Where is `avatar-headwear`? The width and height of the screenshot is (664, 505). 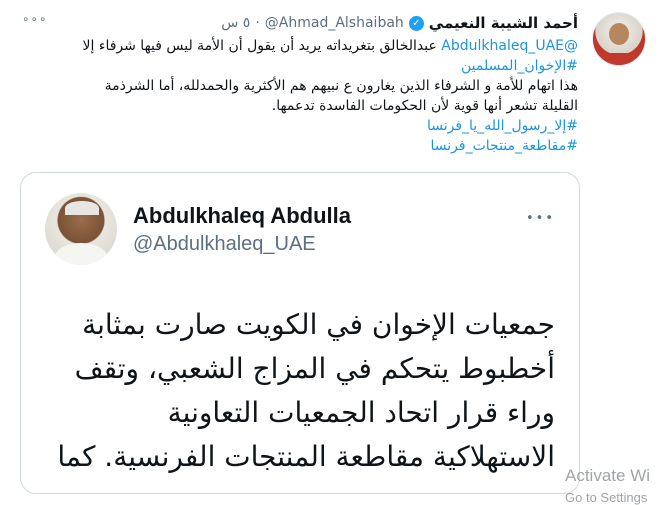
avatar-headwear is located at coordinates (82, 208).